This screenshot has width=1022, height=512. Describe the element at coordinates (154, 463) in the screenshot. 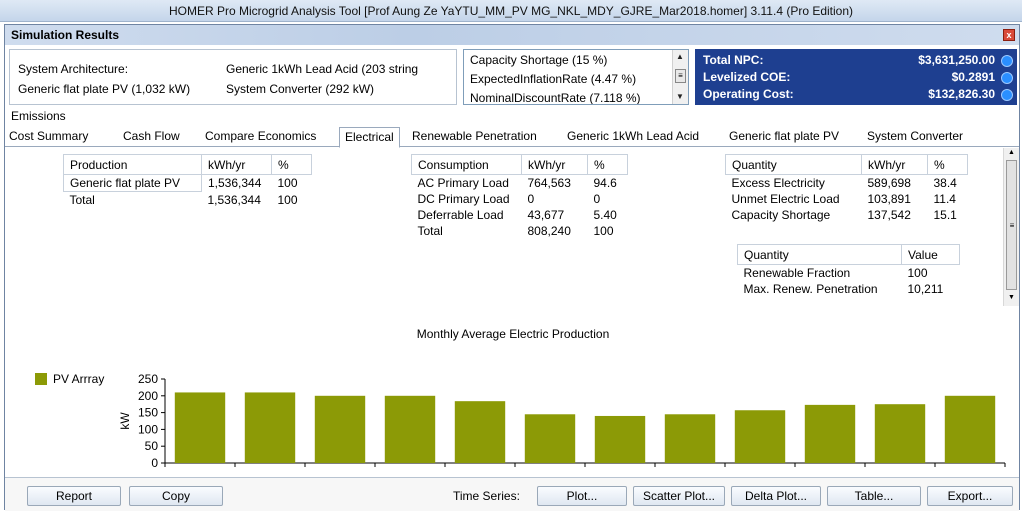

I see `y-tick-label: 0` at that location.